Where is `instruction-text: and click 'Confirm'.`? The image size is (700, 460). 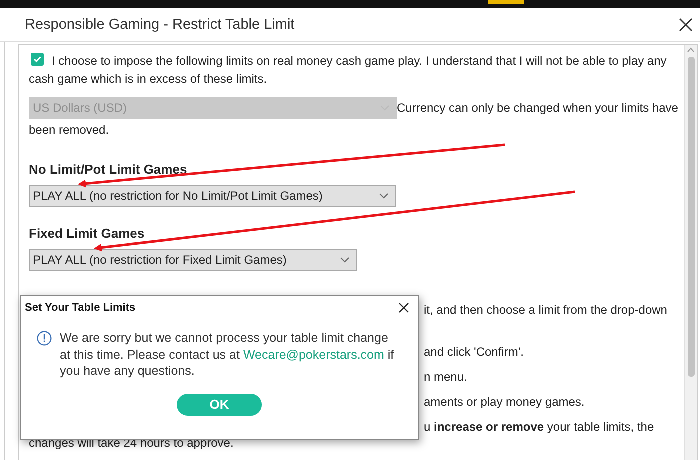
instruction-text: and click 'Confirm'. is located at coordinates (474, 352).